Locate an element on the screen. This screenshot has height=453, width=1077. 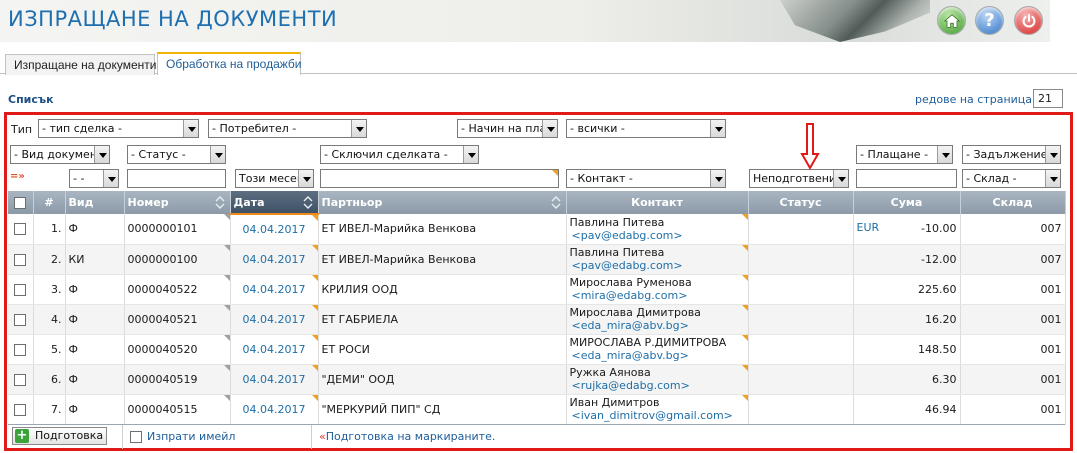
send-email-checkbox is located at coordinates (136, 437).